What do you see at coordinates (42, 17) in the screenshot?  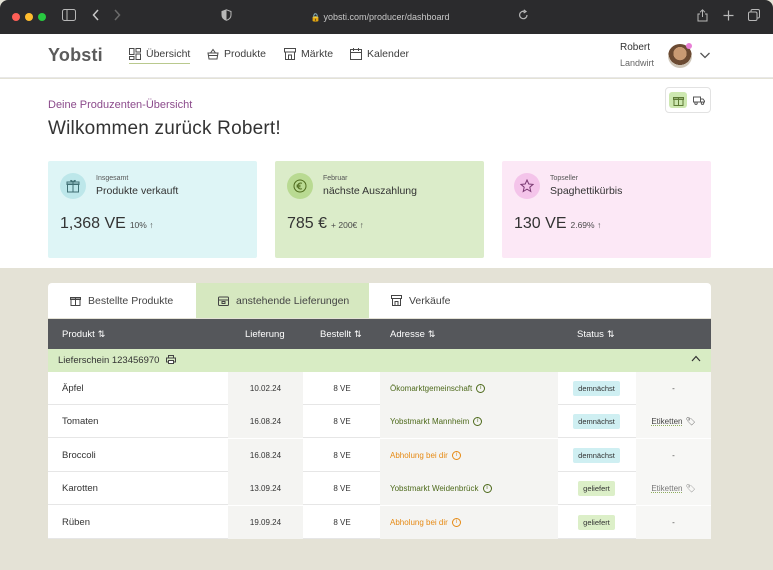 I see `maximize-window-button` at bounding box center [42, 17].